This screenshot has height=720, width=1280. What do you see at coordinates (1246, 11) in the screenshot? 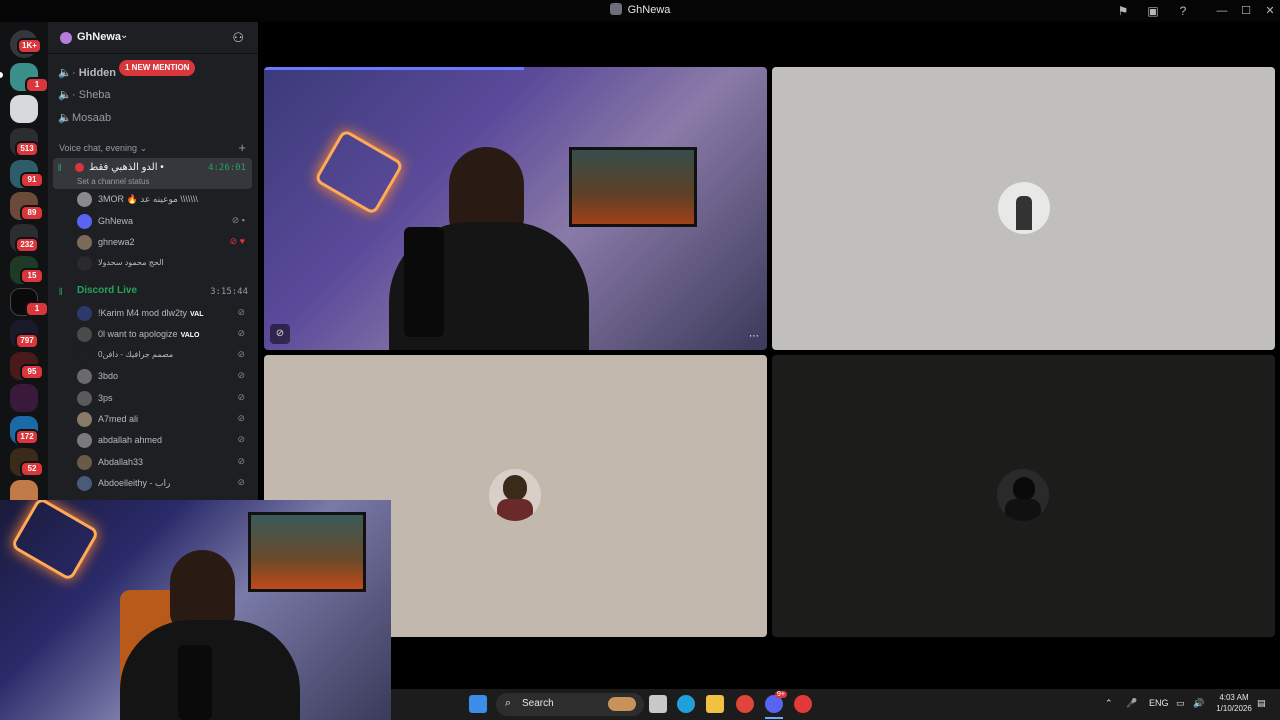
I see `maximize-button: ☐` at bounding box center [1246, 11].